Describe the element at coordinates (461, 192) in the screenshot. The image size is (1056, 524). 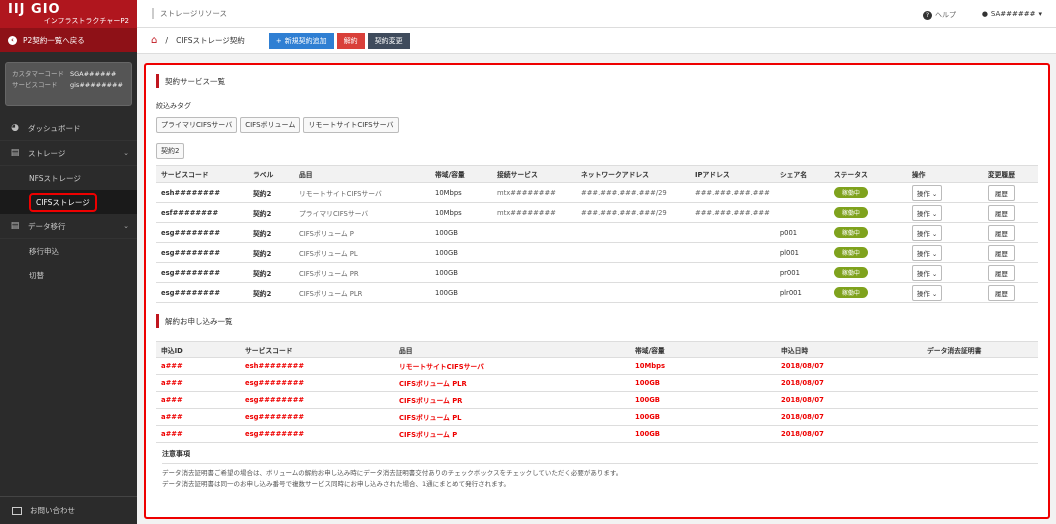
I see `cell-bandwidth: 10Mbps` at that location.